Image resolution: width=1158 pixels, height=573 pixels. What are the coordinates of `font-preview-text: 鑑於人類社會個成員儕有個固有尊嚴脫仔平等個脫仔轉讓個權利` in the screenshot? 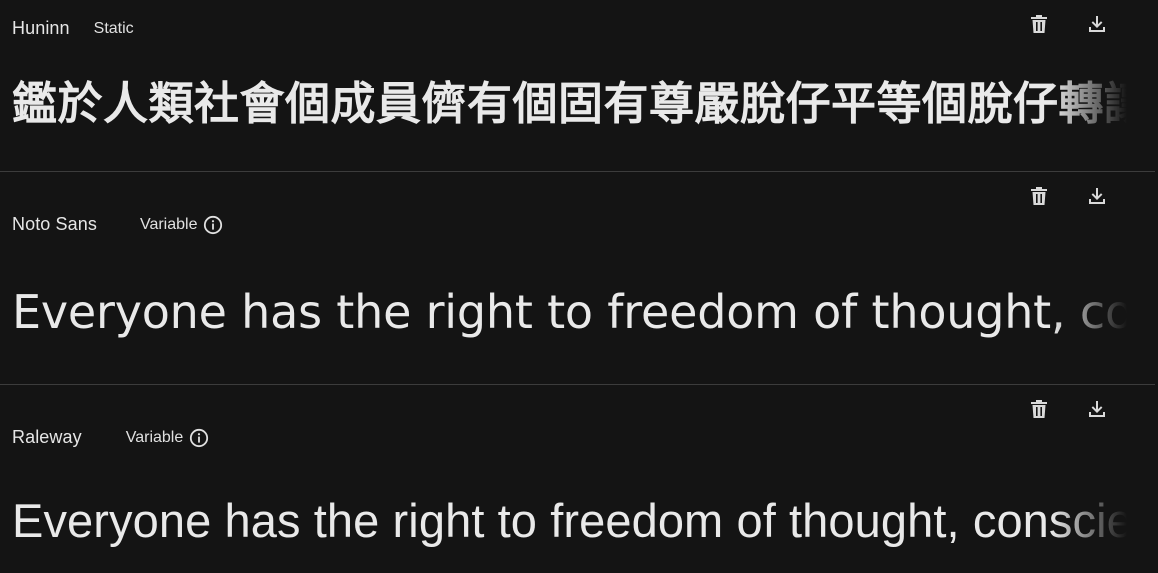 It's located at (569, 104).